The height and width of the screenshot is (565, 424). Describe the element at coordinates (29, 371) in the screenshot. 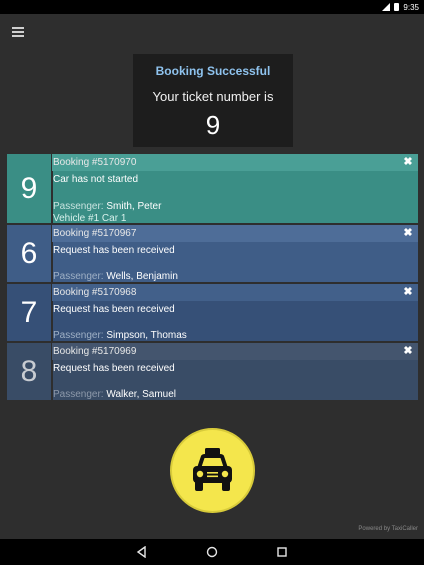

I see `ticket-number: 8` at that location.